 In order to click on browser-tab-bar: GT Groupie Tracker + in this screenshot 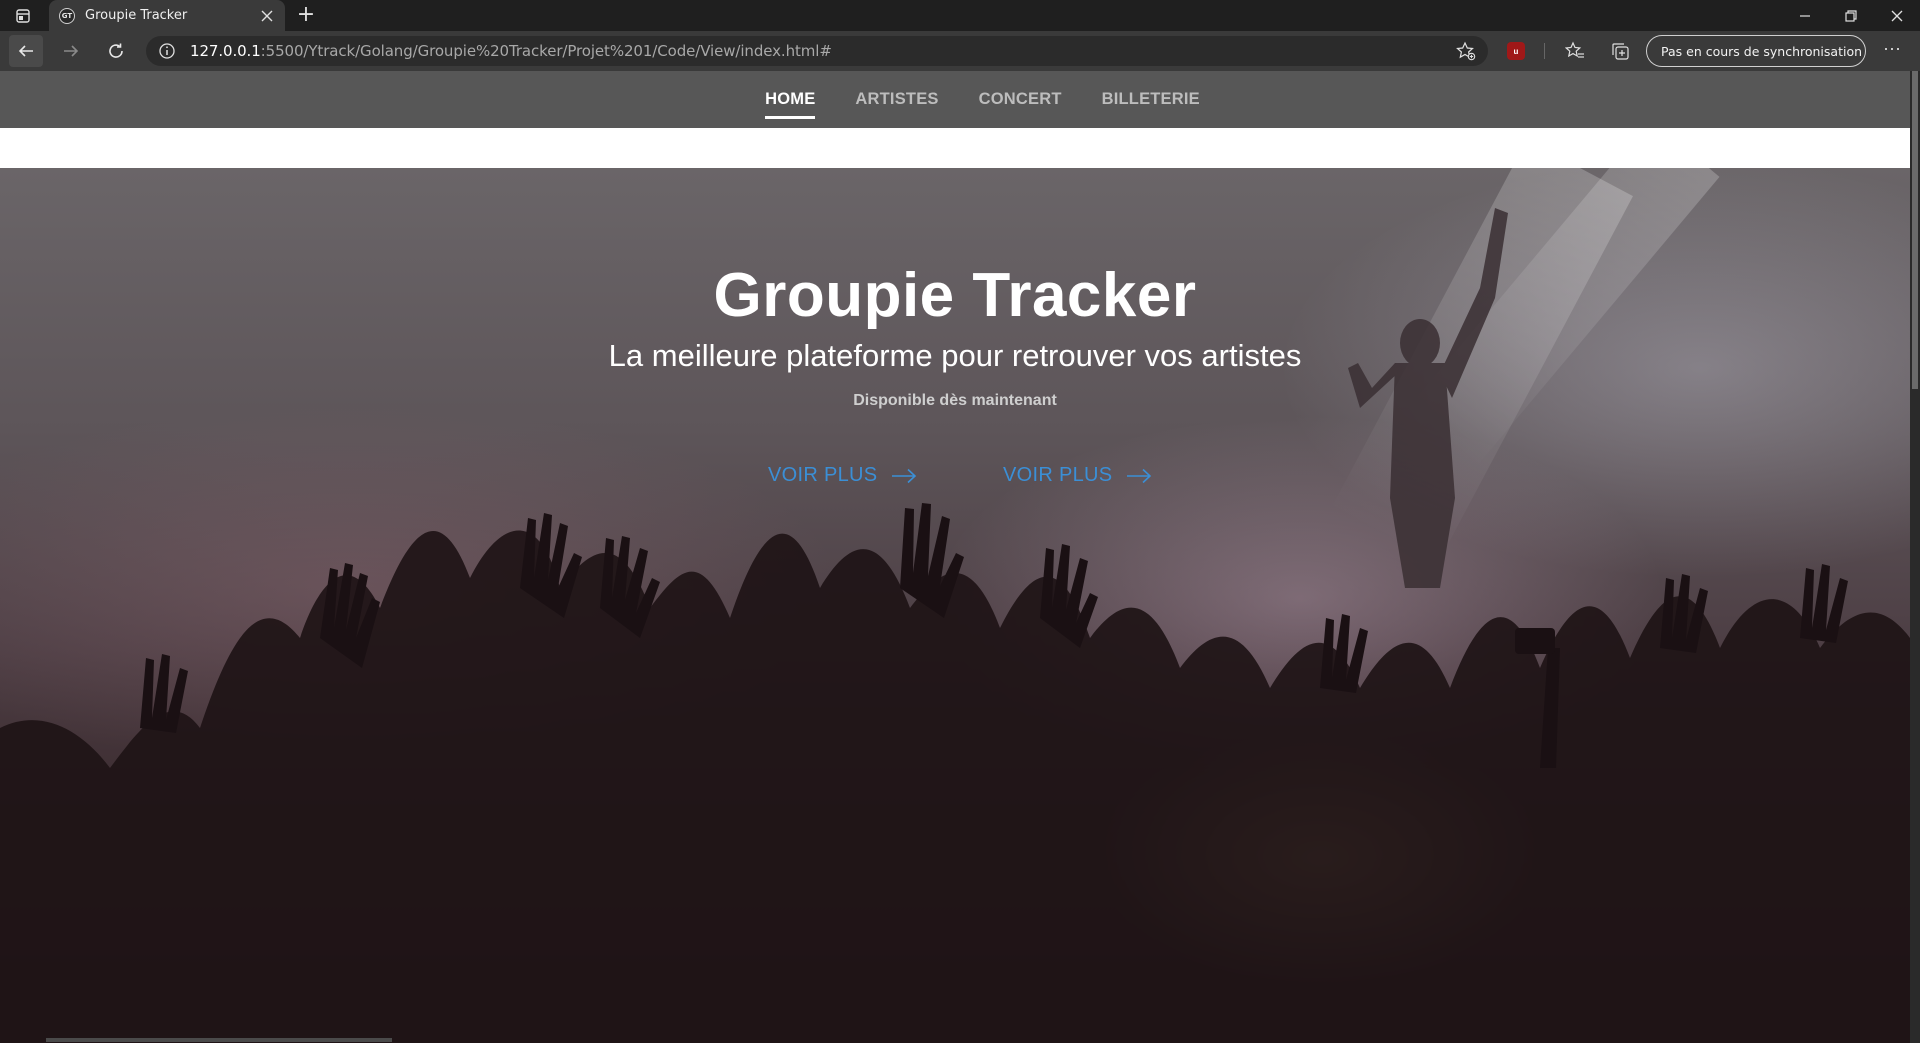, I will do `click(960, 15)`.